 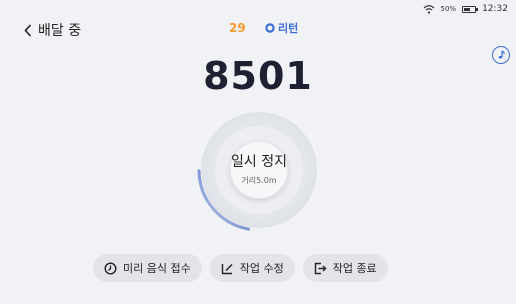 What do you see at coordinates (470, 9) in the screenshot?
I see `battery-icon` at bounding box center [470, 9].